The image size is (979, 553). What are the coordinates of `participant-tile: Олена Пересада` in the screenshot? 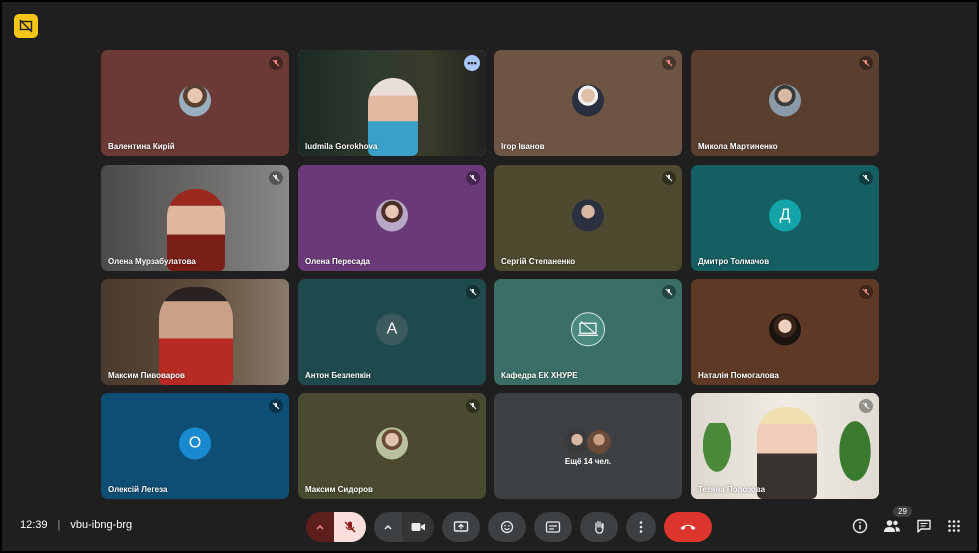 It's located at (392, 218).